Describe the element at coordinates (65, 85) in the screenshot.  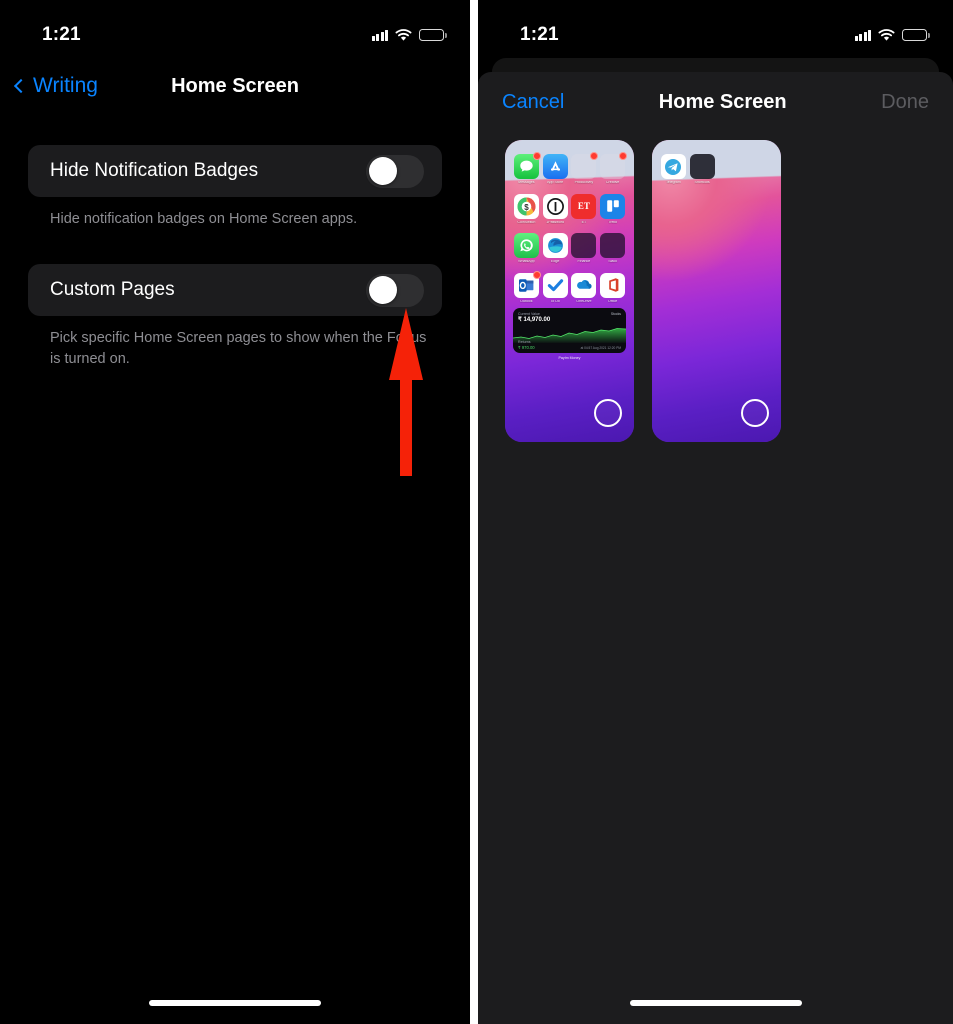
I see `back-button-label: Writing` at that location.